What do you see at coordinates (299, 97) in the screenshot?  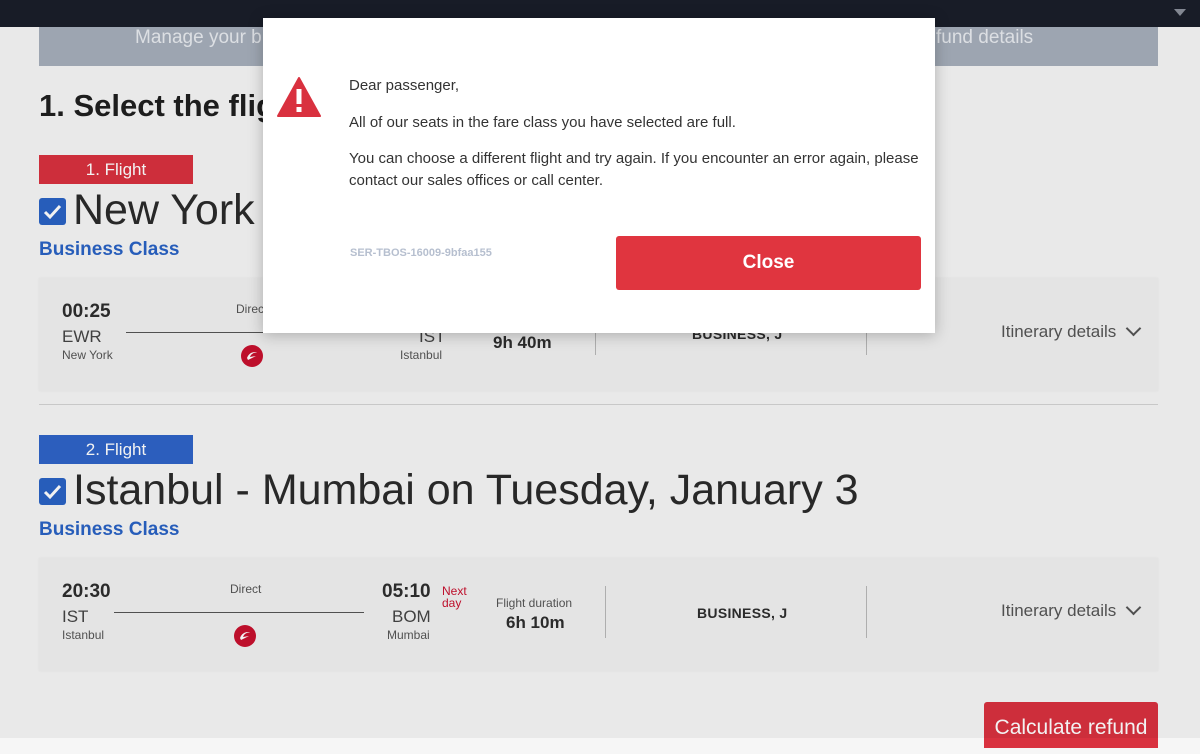 I see `warning-icon` at bounding box center [299, 97].